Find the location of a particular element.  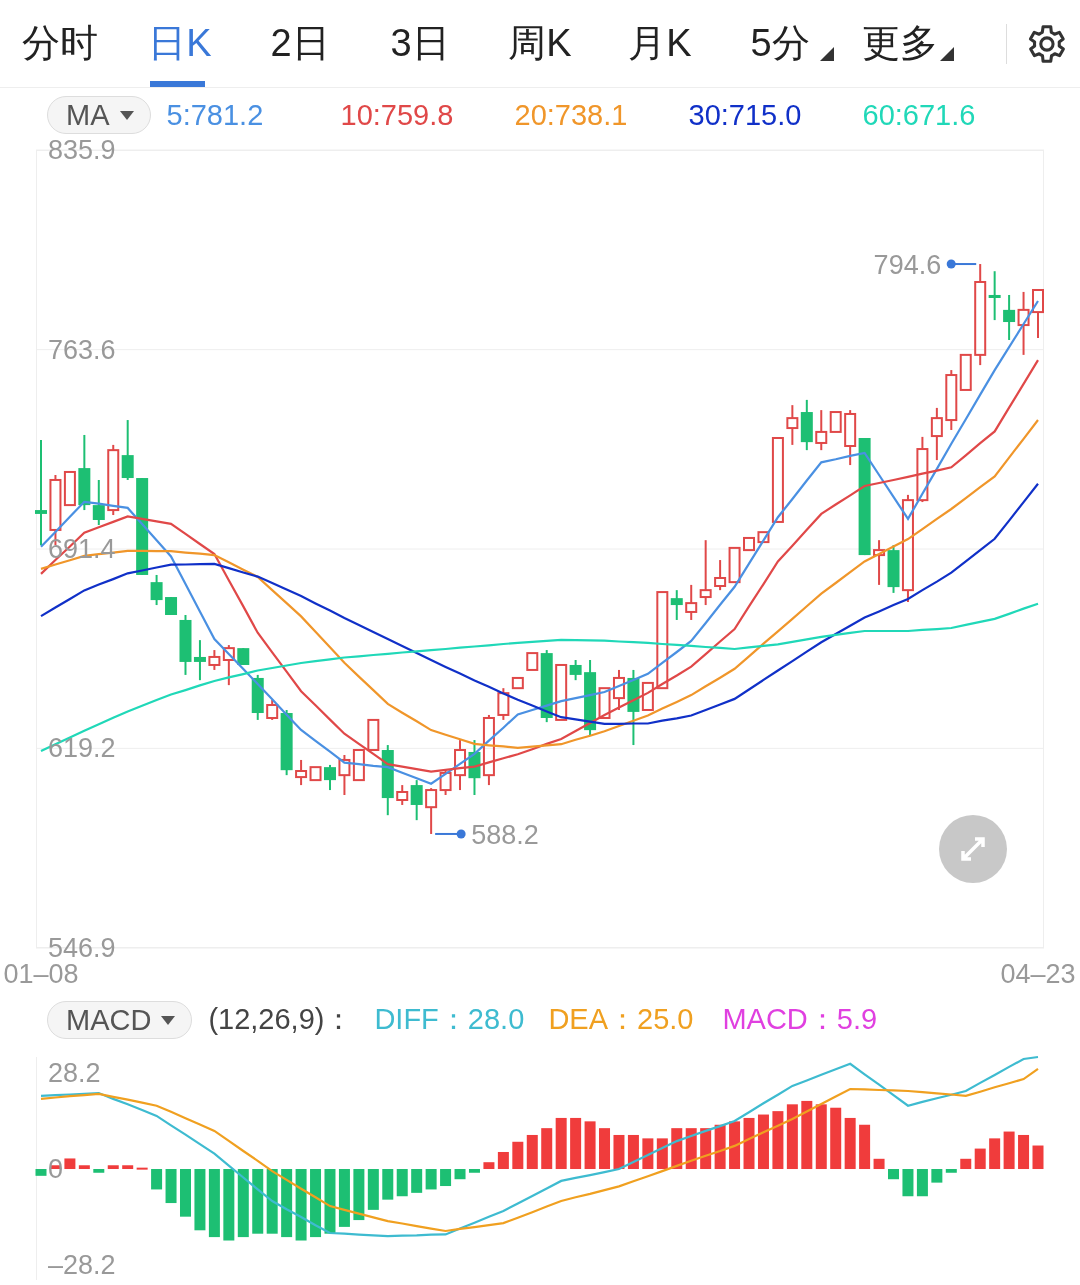

price-label: 794.6 is located at coordinates (907, 265).